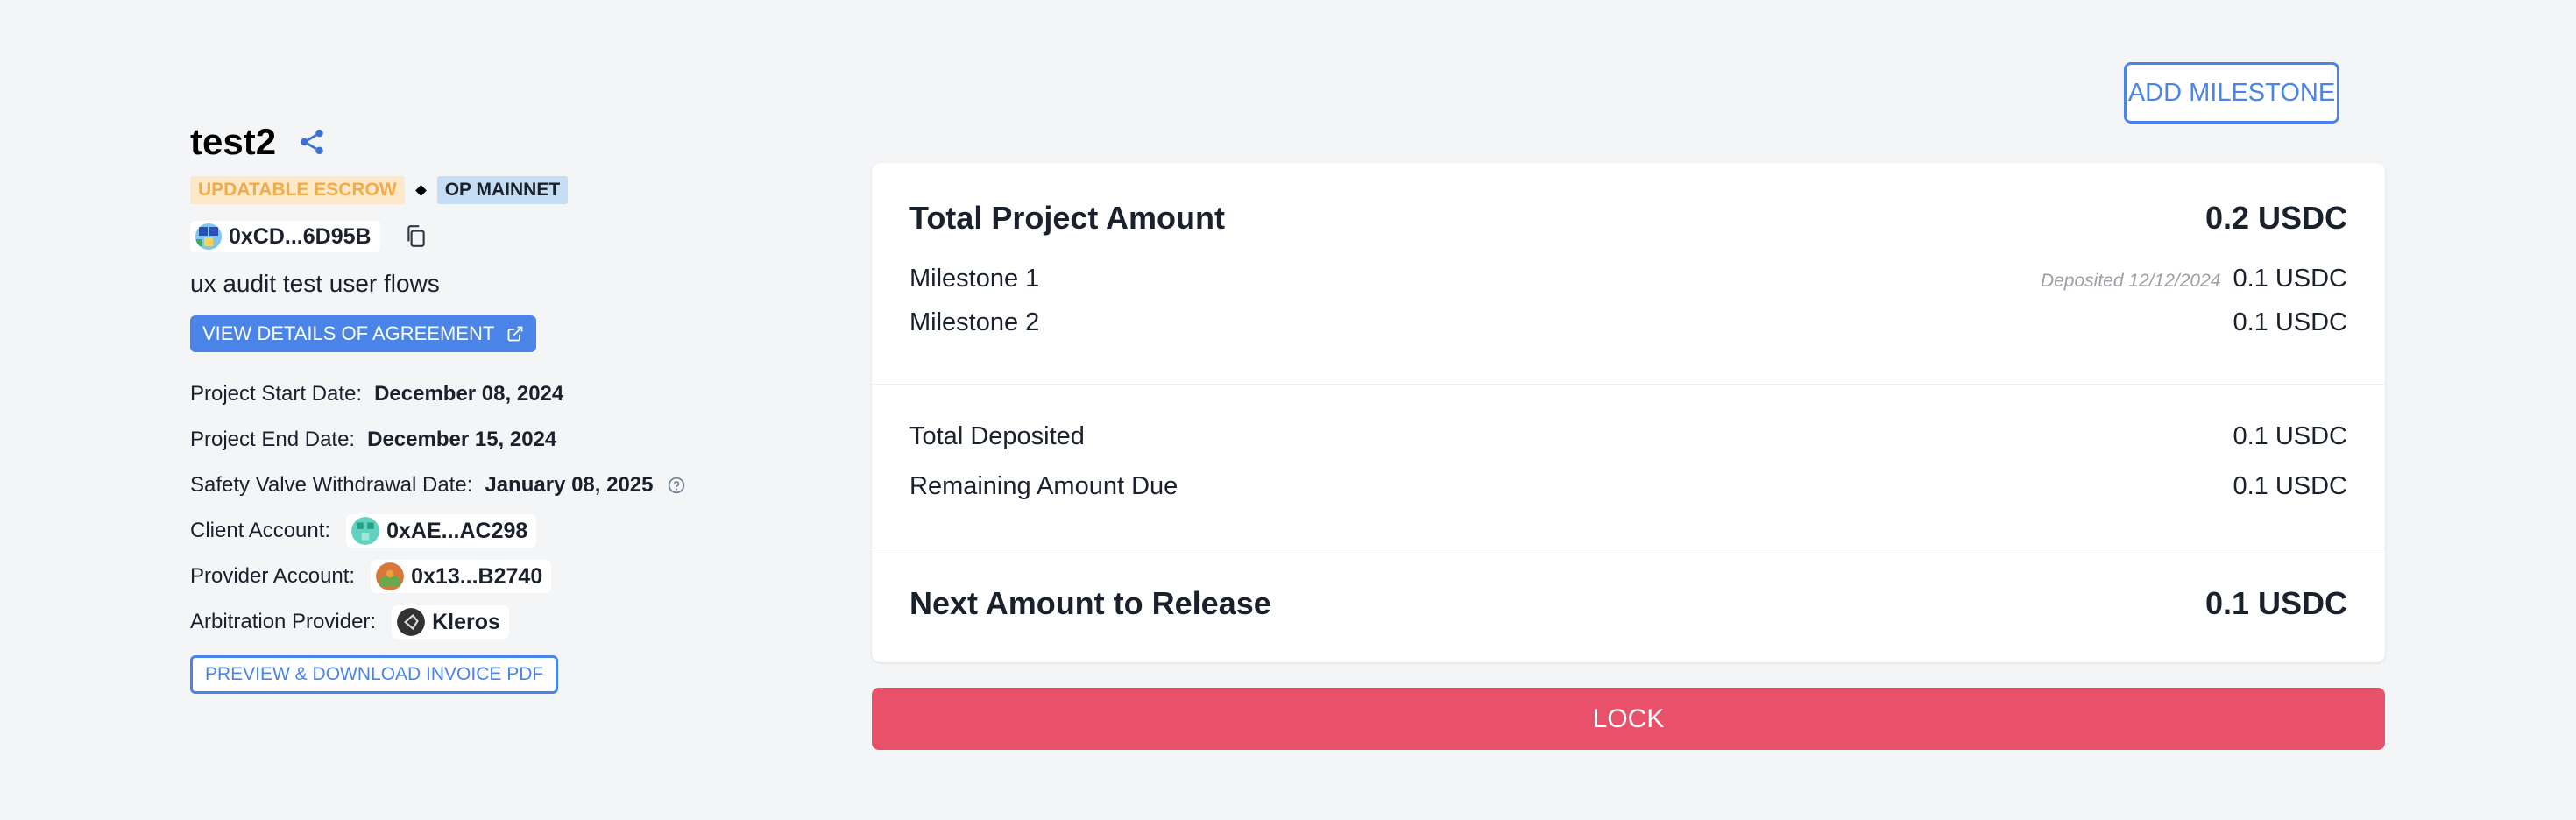  I want to click on remaining-due-value: 0.1 USDC, so click(2290, 486).